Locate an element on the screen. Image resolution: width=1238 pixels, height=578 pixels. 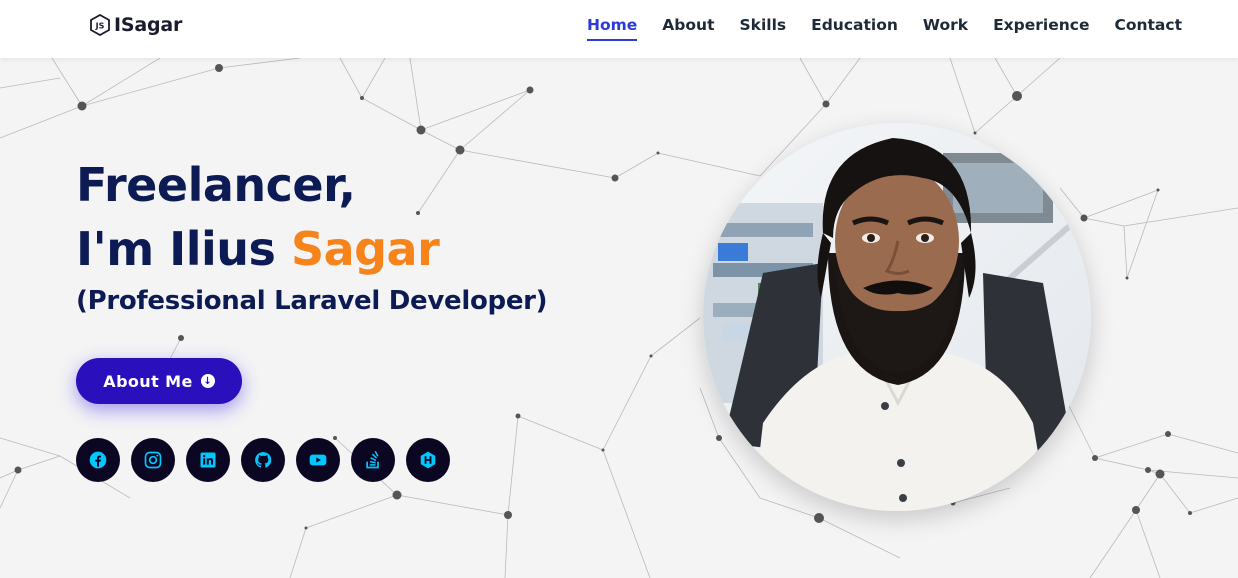
hexagon-js-logo-icon: JS is located at coordinates (100, 25).